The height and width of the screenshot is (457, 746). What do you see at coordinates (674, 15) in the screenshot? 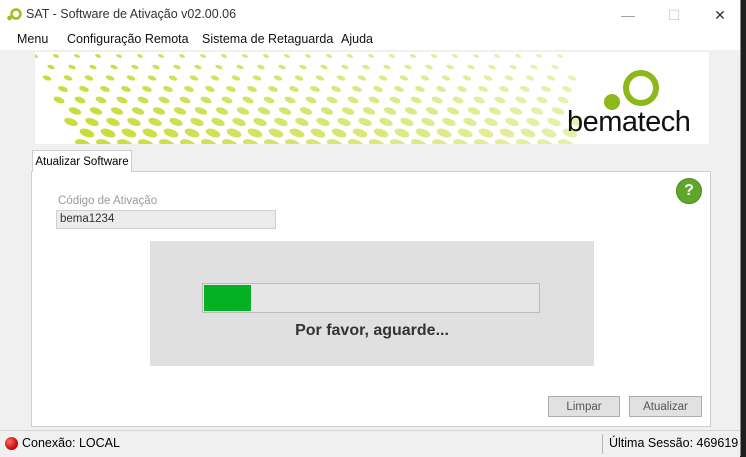
I see `maximize-button: ☐` at bounding box center [674, 15].